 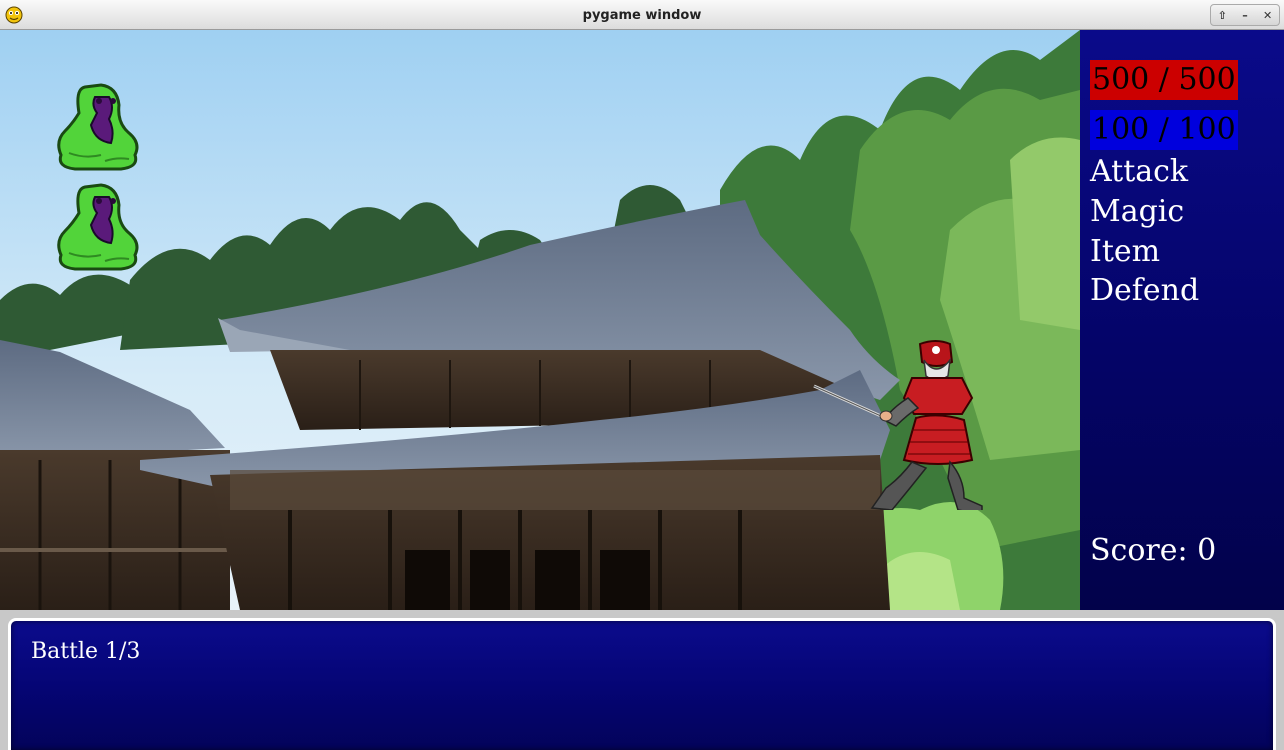 What do you see at coordinates (1144, 291) in the screenshot?
I see `menu-defend: Defend` at bounding box center [1144, 291].